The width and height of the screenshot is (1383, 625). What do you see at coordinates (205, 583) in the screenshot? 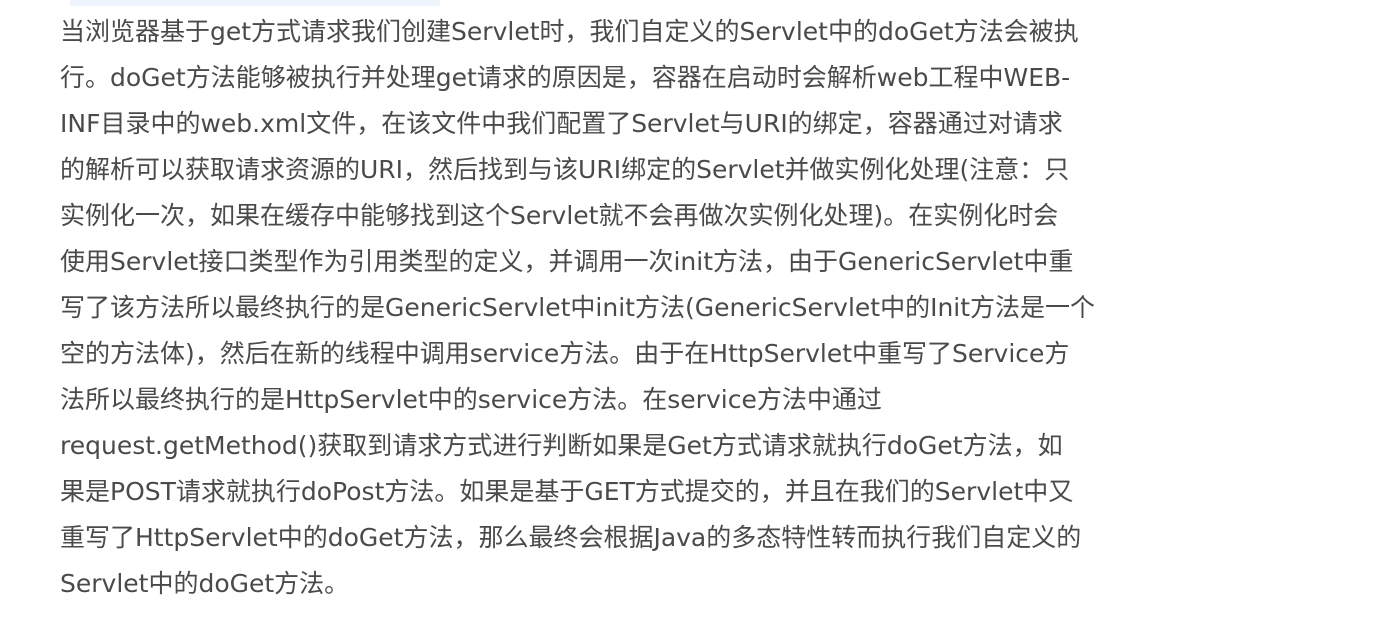
I see `paragraph-line: Servlet中的doGet方法。` at bounding box center [205, 583].